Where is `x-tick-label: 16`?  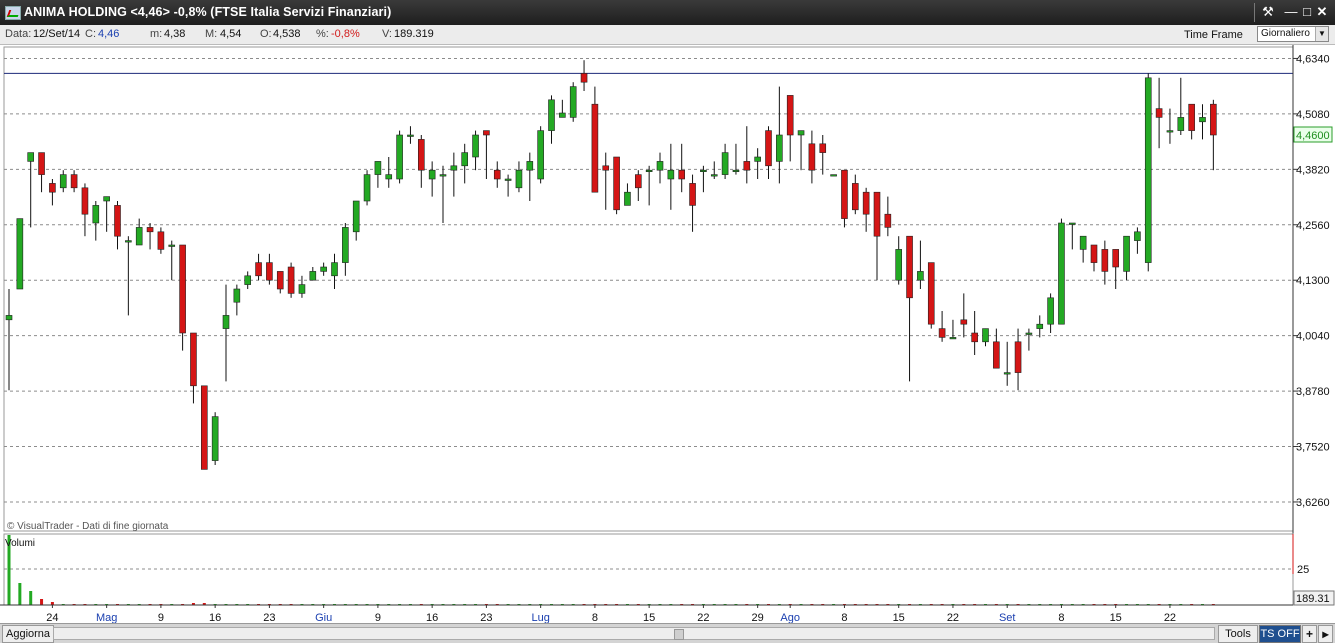
x-tick-label: 16 is located at coordinates (215, 617).